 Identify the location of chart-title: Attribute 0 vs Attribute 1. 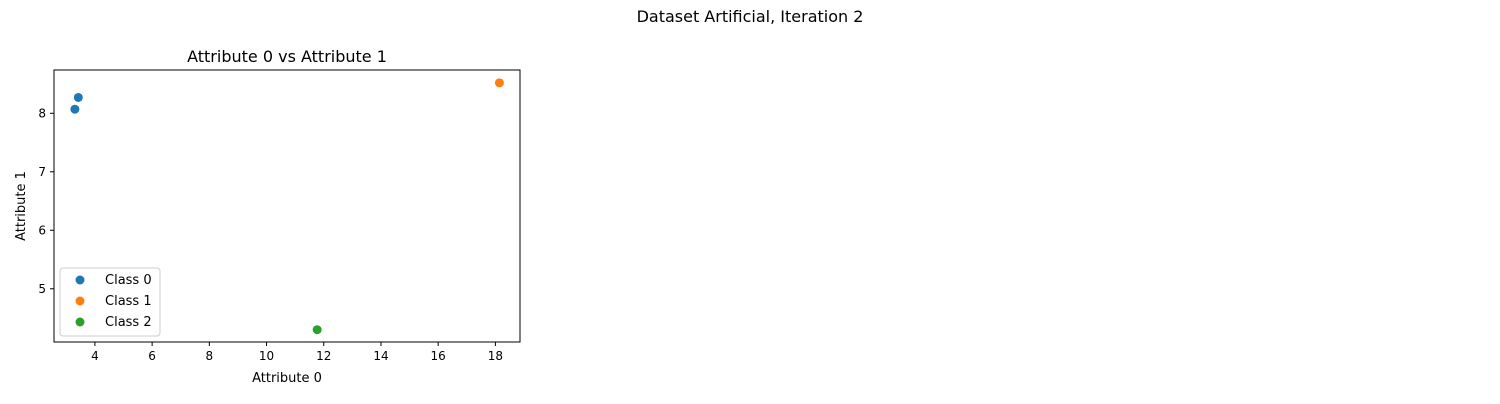
(287, 56).